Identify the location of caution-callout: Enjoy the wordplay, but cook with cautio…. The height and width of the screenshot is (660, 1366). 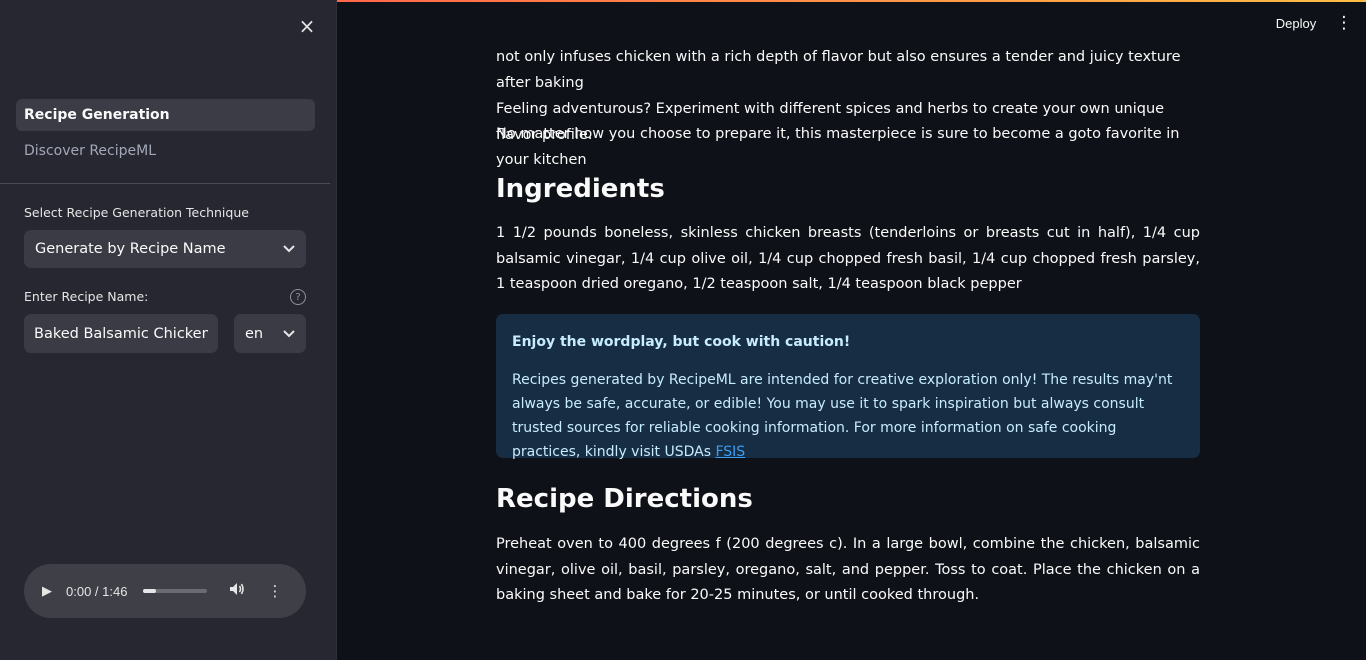
(848, 387).